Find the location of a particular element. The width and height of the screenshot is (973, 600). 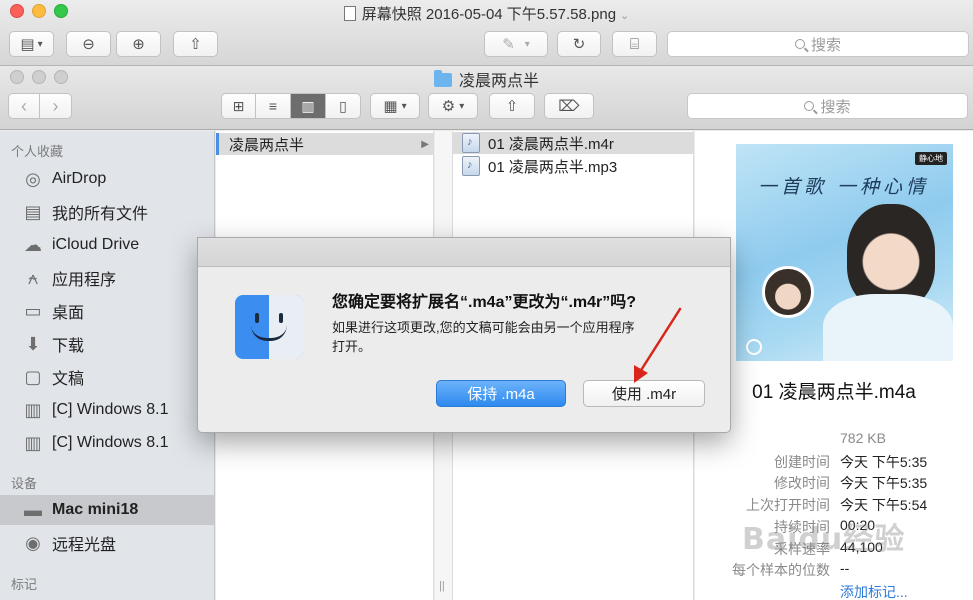

coverflow-view-button: ▯ is located at coordinates (343, 106).